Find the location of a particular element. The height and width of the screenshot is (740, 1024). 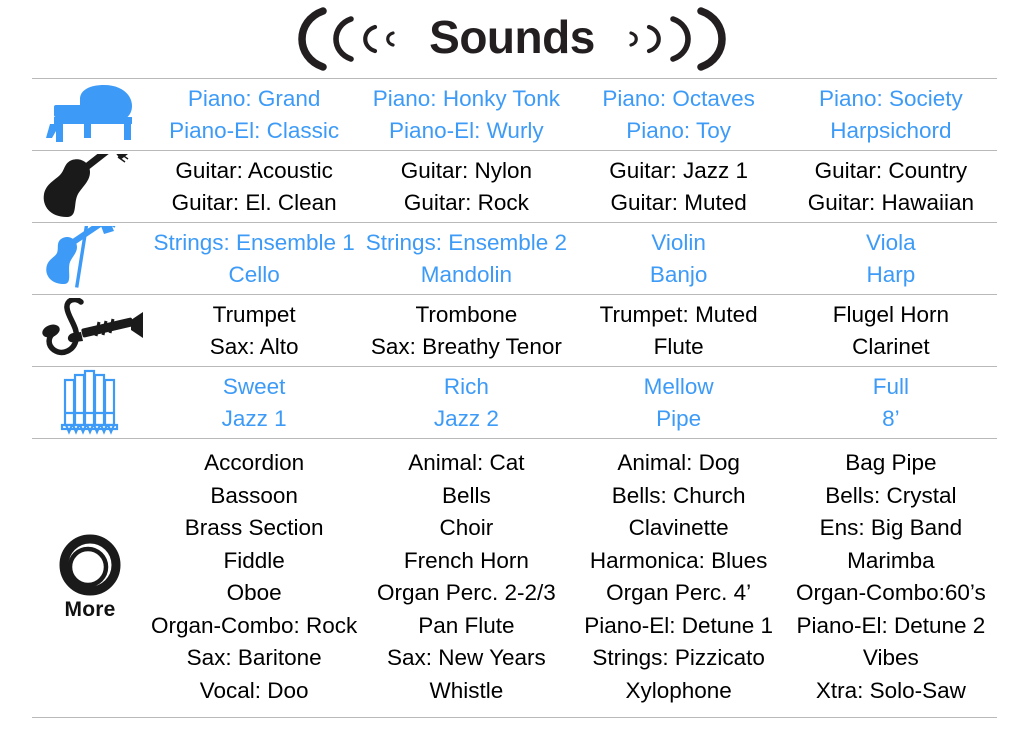

sound-entry: Bells is located at coordinates (466, 496).